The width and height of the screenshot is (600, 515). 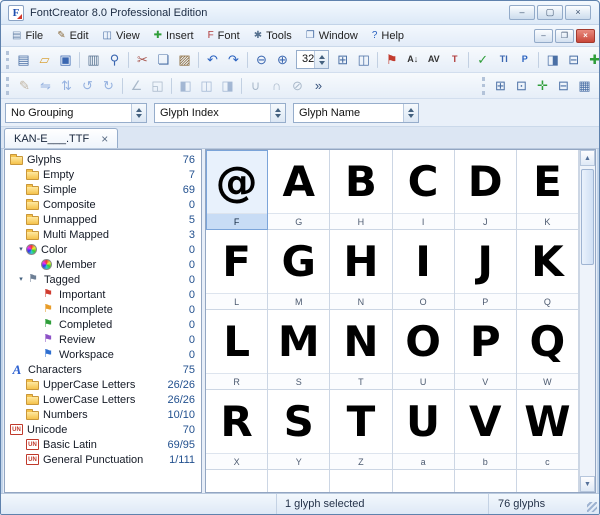 What do you see at coordinates (65, 60) in the screenshot?
I see `save-font-icon: ▣` at bounding box center [65, 60].